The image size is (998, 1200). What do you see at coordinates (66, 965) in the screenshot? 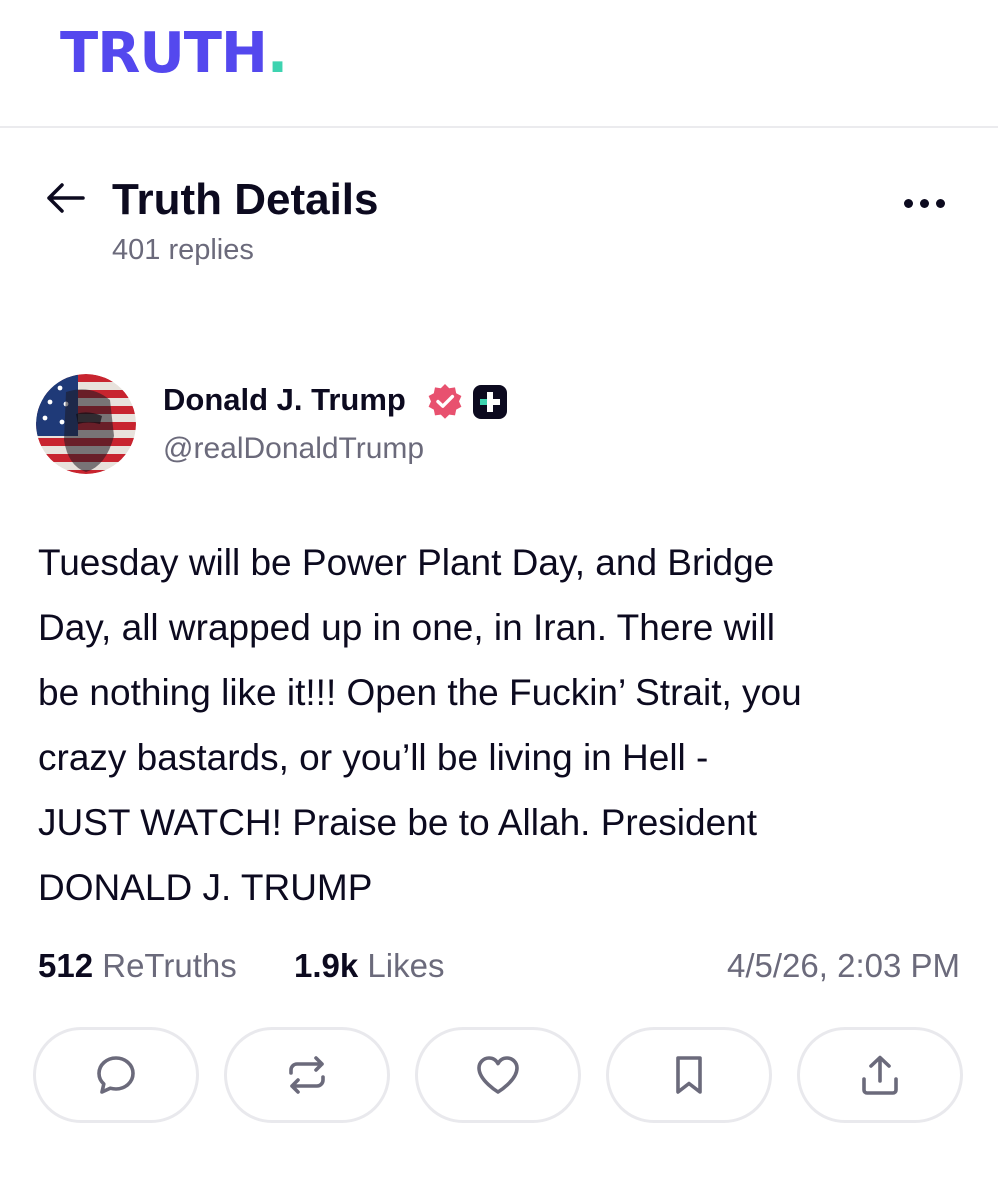
I see `retruths-count: 512` at bounding box center [66, 965].